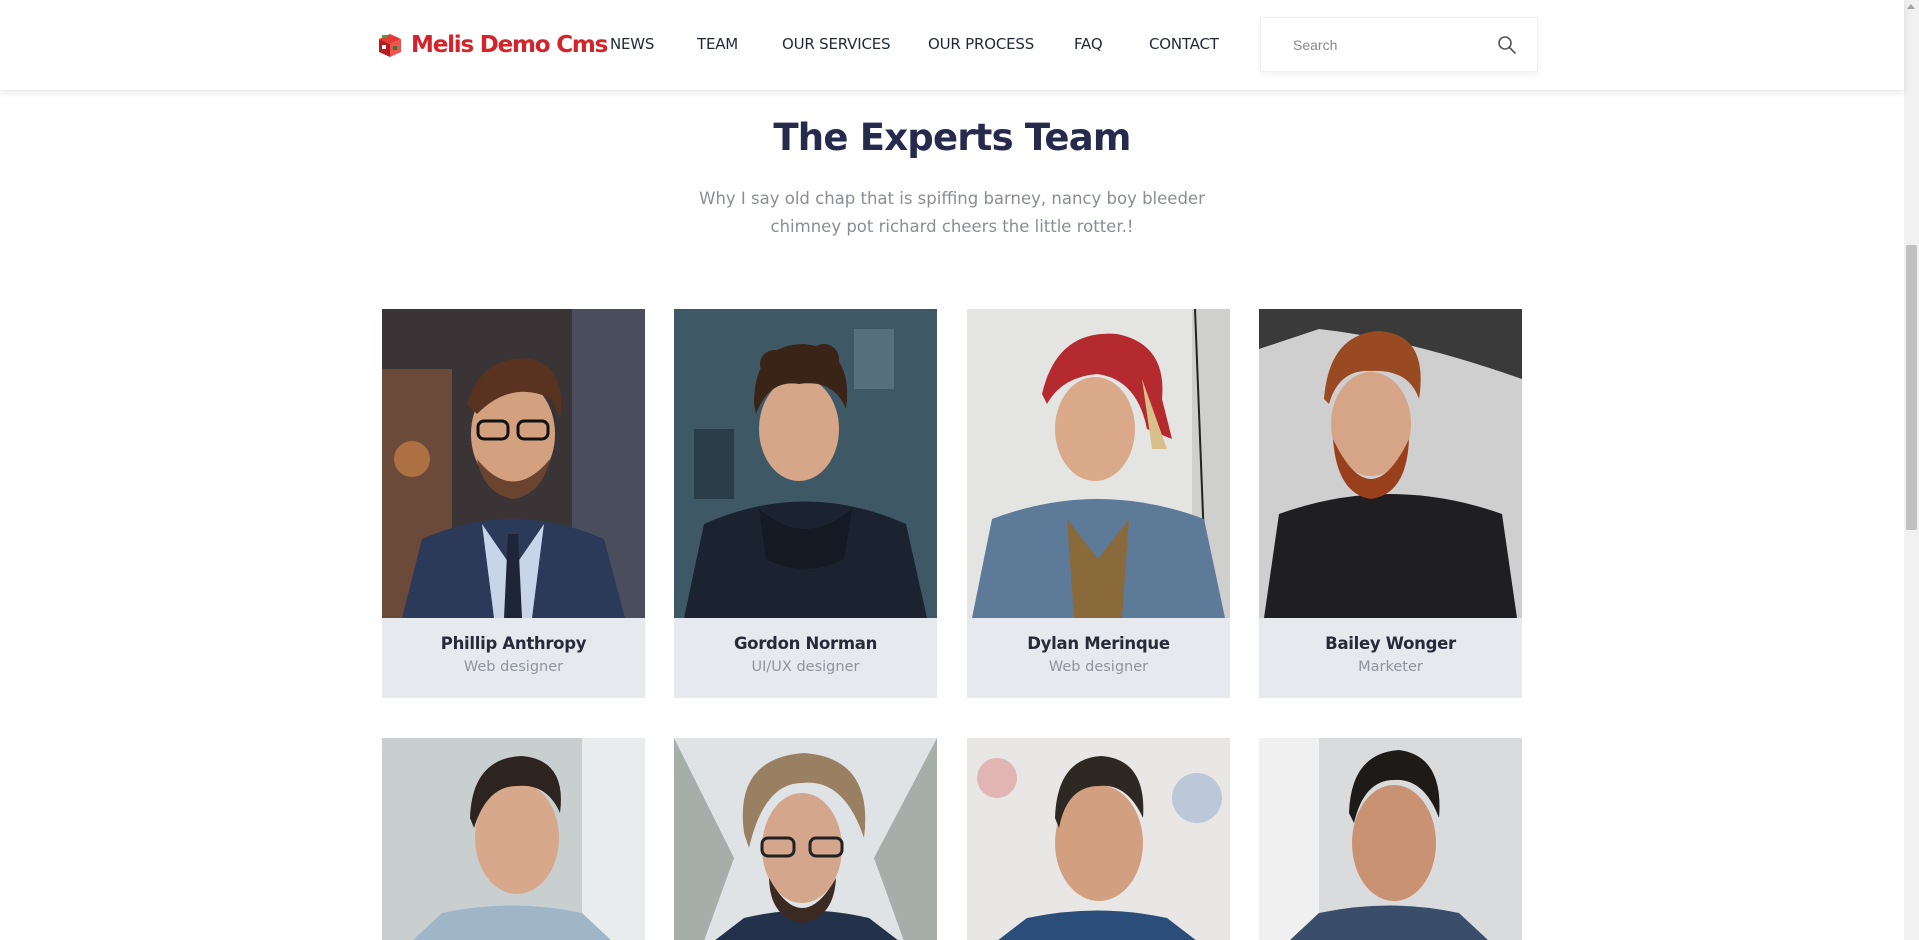 This screenshot has height=940, width=1919. What do you see at coordinates (981, 44) in the screenshot?
I see `nav-item-our-process: OUR PROCESS` at bounding box center [981, 44].